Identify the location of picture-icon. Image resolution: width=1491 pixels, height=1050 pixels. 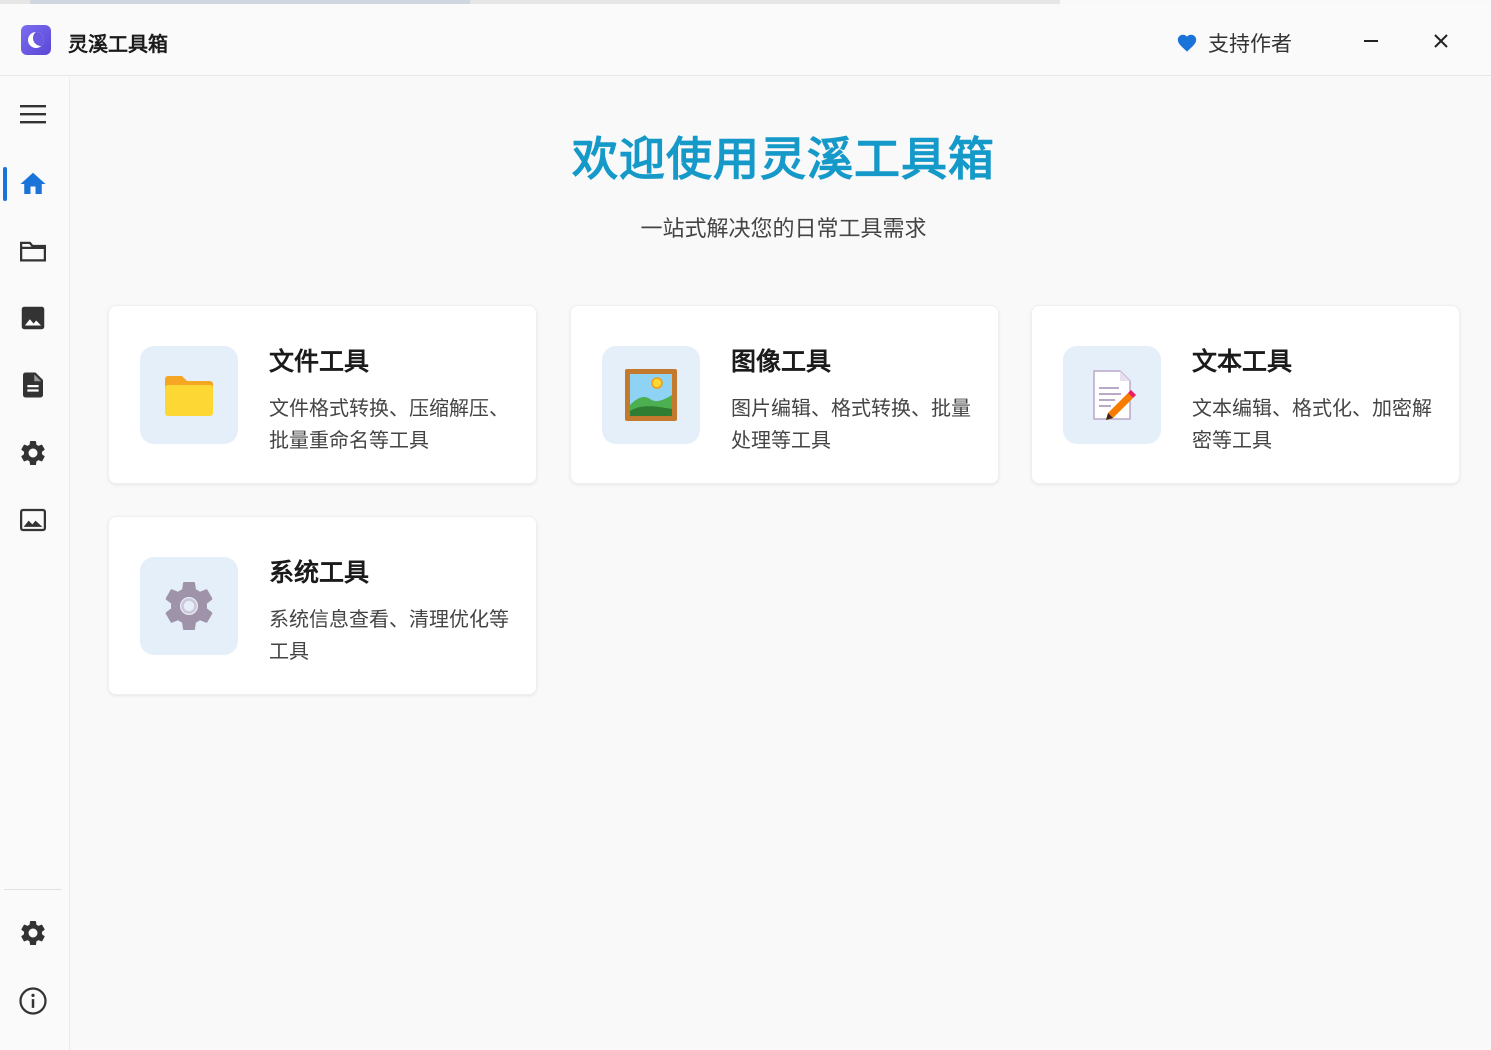
(651, 395).